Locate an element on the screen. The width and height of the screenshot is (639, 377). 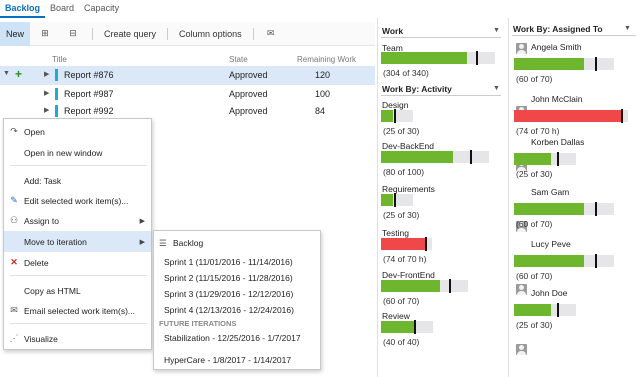
submenu-item-future-iteration: HyperCare - 1/8/2017 - 1/14/2017 is located at coordinates (227, 360).